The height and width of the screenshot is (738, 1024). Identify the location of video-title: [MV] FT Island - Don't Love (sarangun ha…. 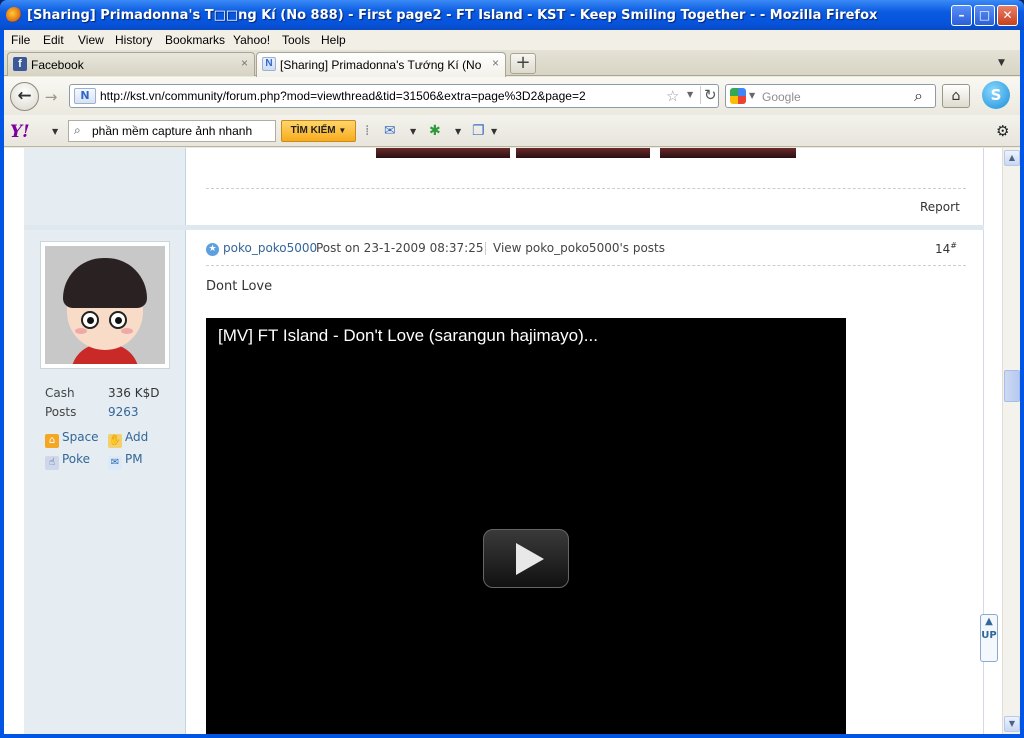
(408, 336).